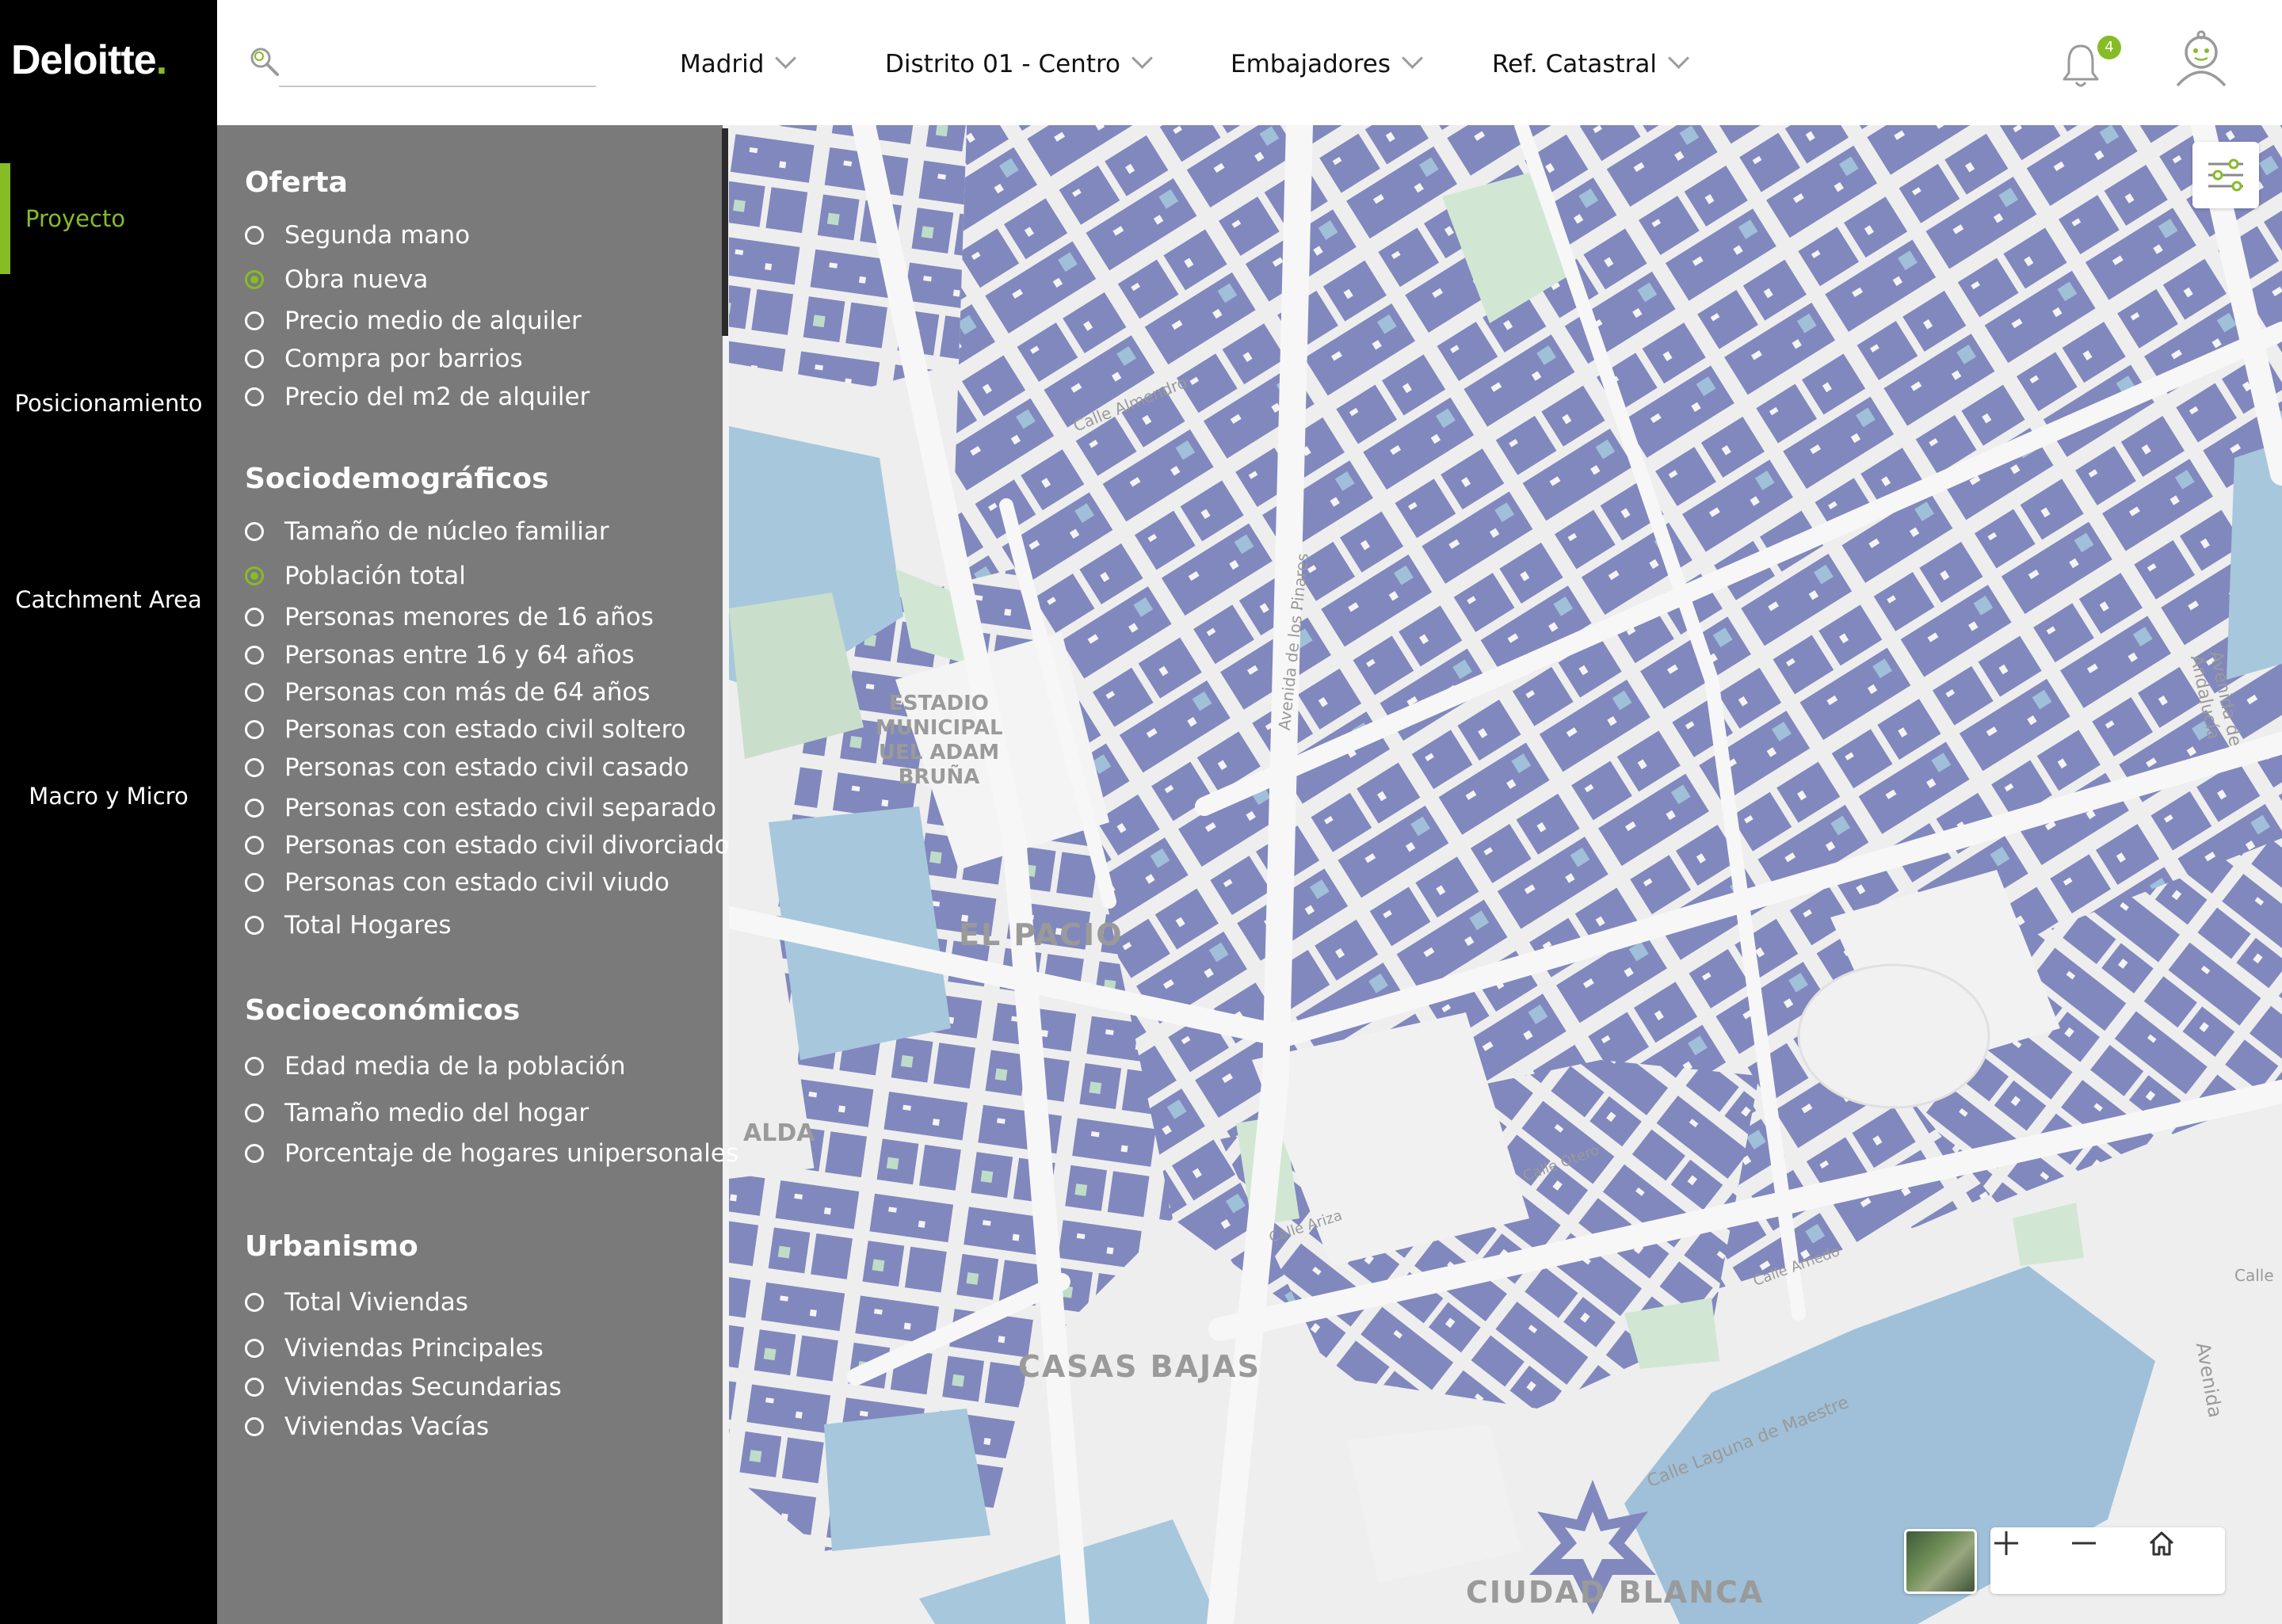 This screenshot has width=2282, height=1624. Describe the element at coordinates (725, 232) in the screenshot. I see `panel-scrollbar` at that location.